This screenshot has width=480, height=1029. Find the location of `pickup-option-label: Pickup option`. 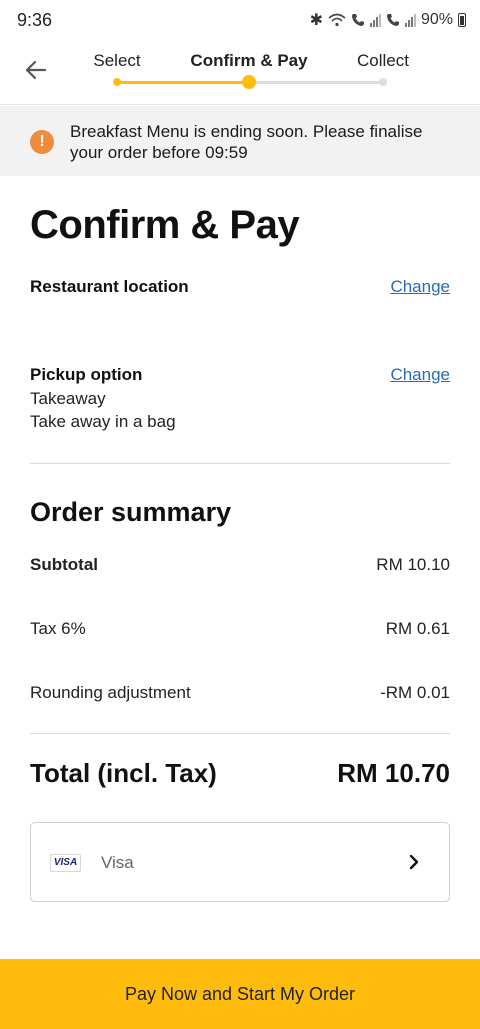

pickup-option-label: Pickup option is located at coordinates (86, 374).